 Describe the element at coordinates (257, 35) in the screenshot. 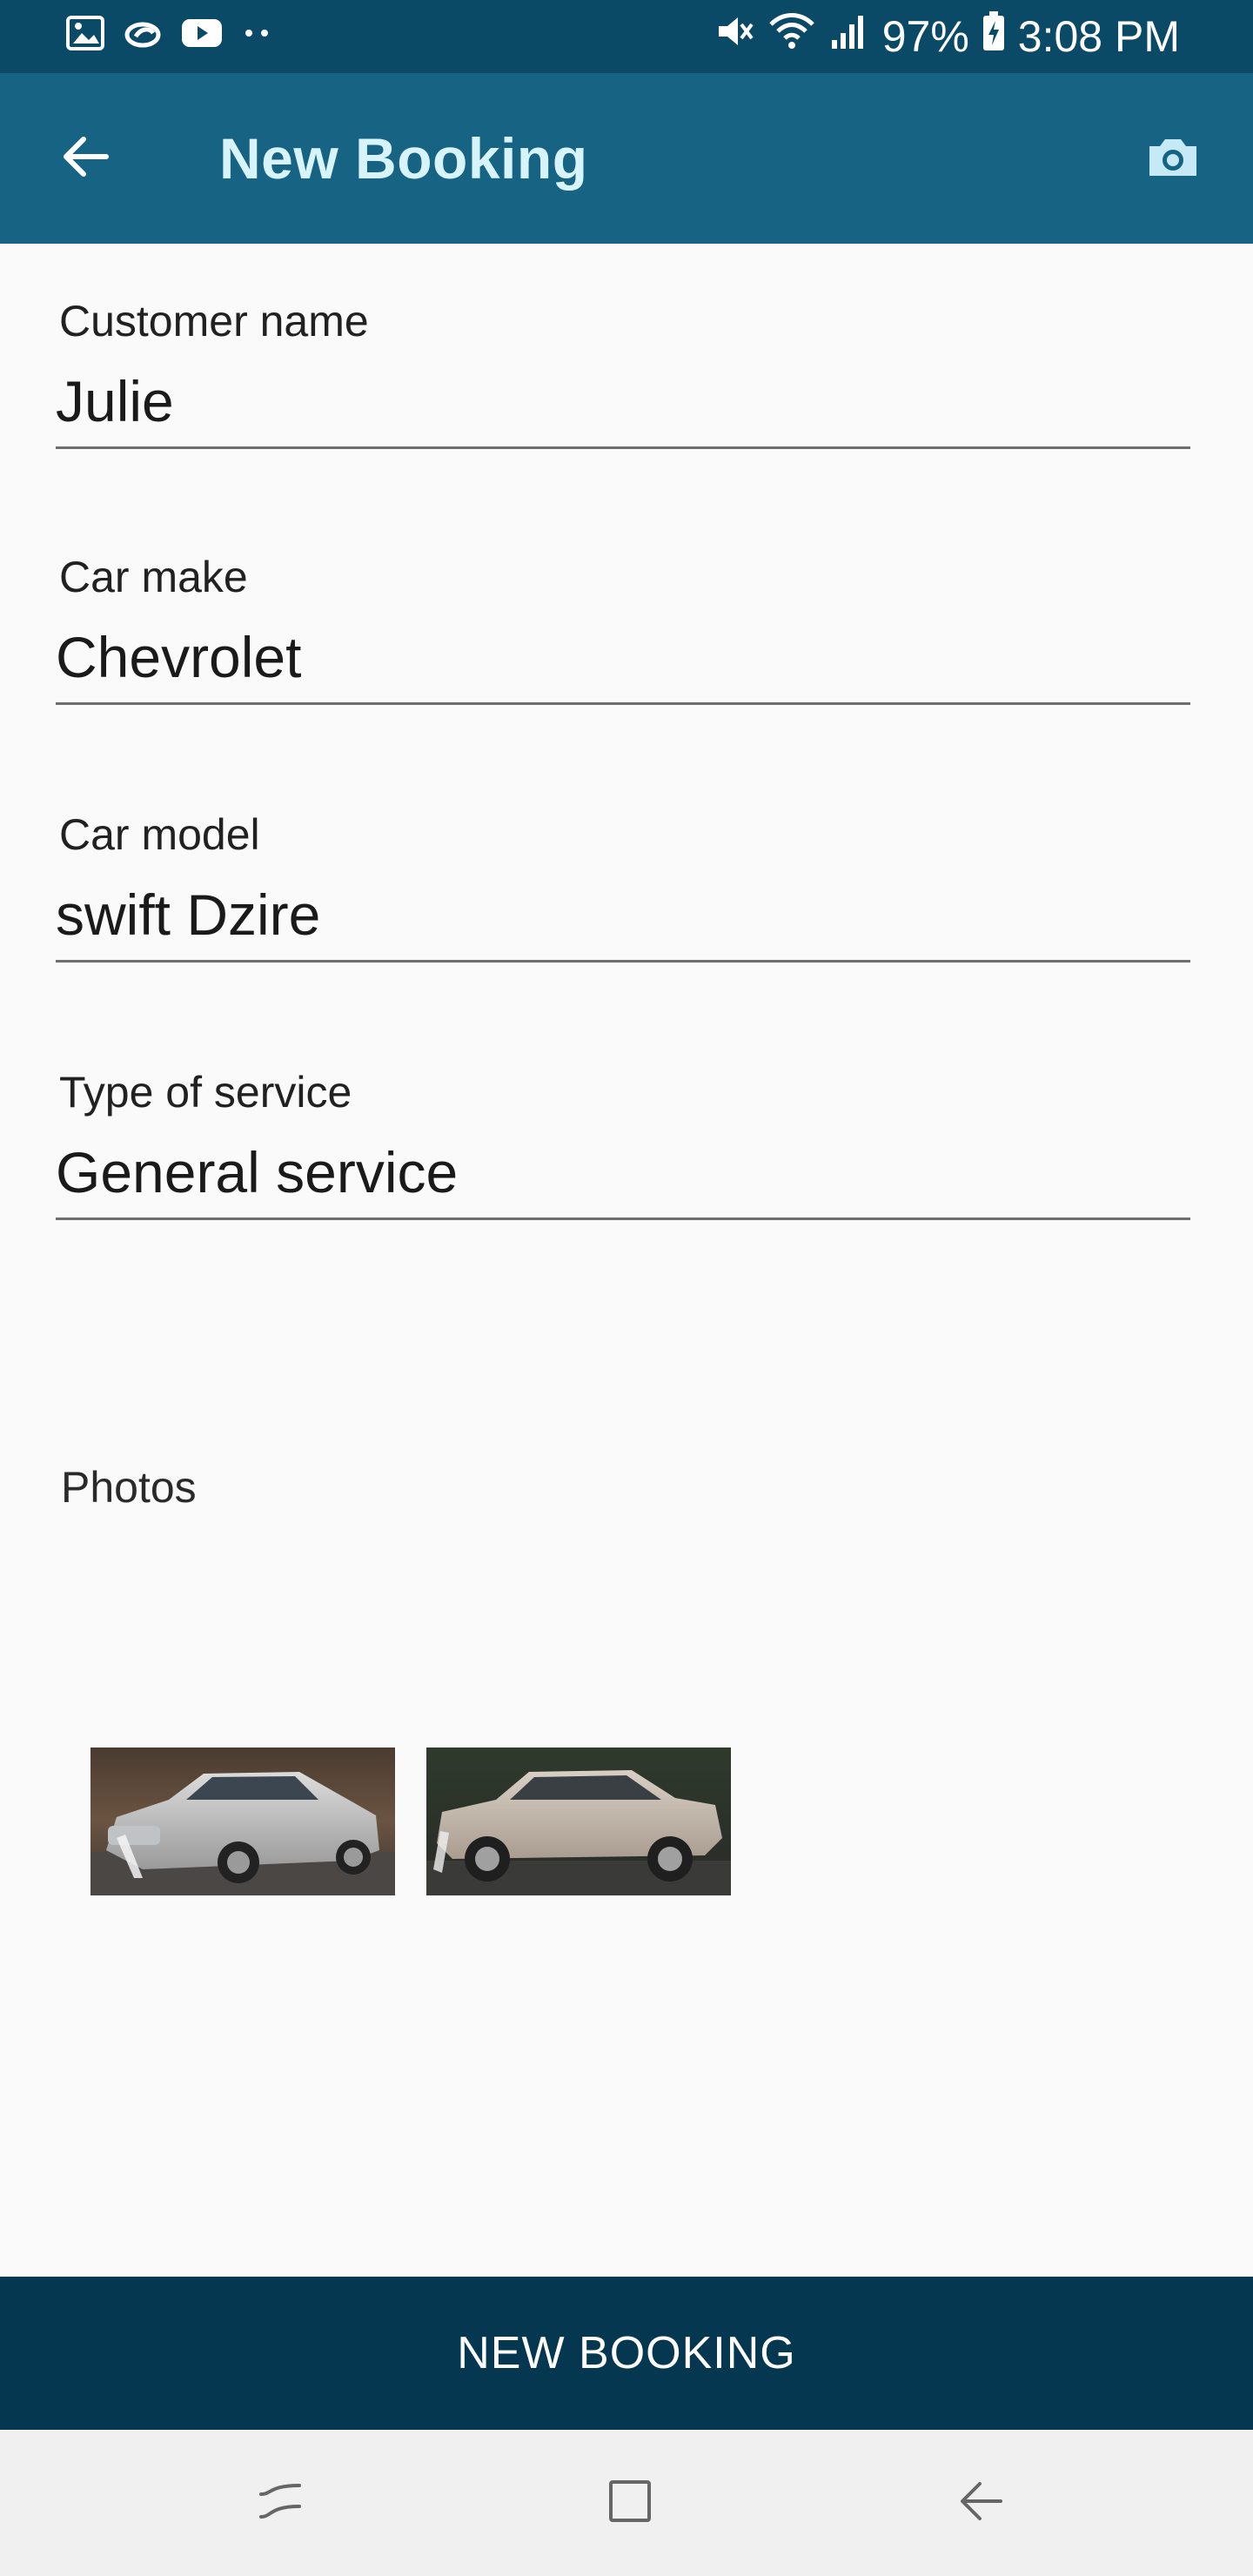

I see `more-dots-icon` at that location.